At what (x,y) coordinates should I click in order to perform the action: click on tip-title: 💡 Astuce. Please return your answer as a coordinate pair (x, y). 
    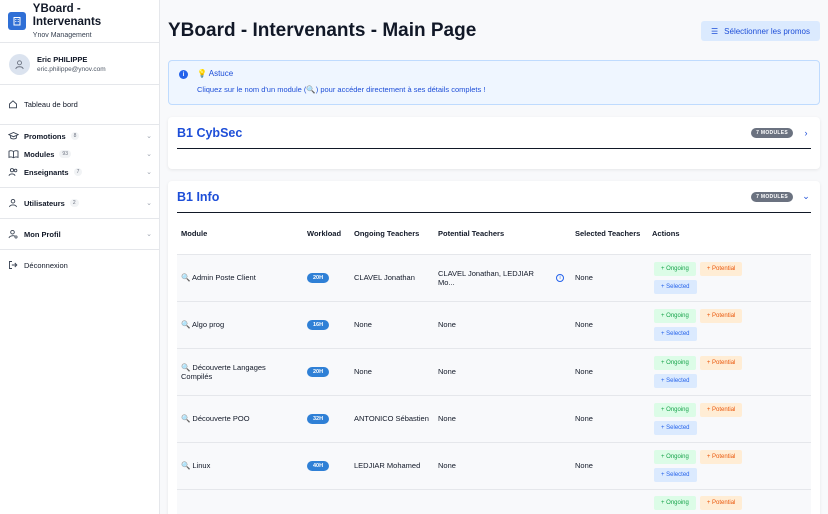
    Looking at the image, I should click on (215, 73).